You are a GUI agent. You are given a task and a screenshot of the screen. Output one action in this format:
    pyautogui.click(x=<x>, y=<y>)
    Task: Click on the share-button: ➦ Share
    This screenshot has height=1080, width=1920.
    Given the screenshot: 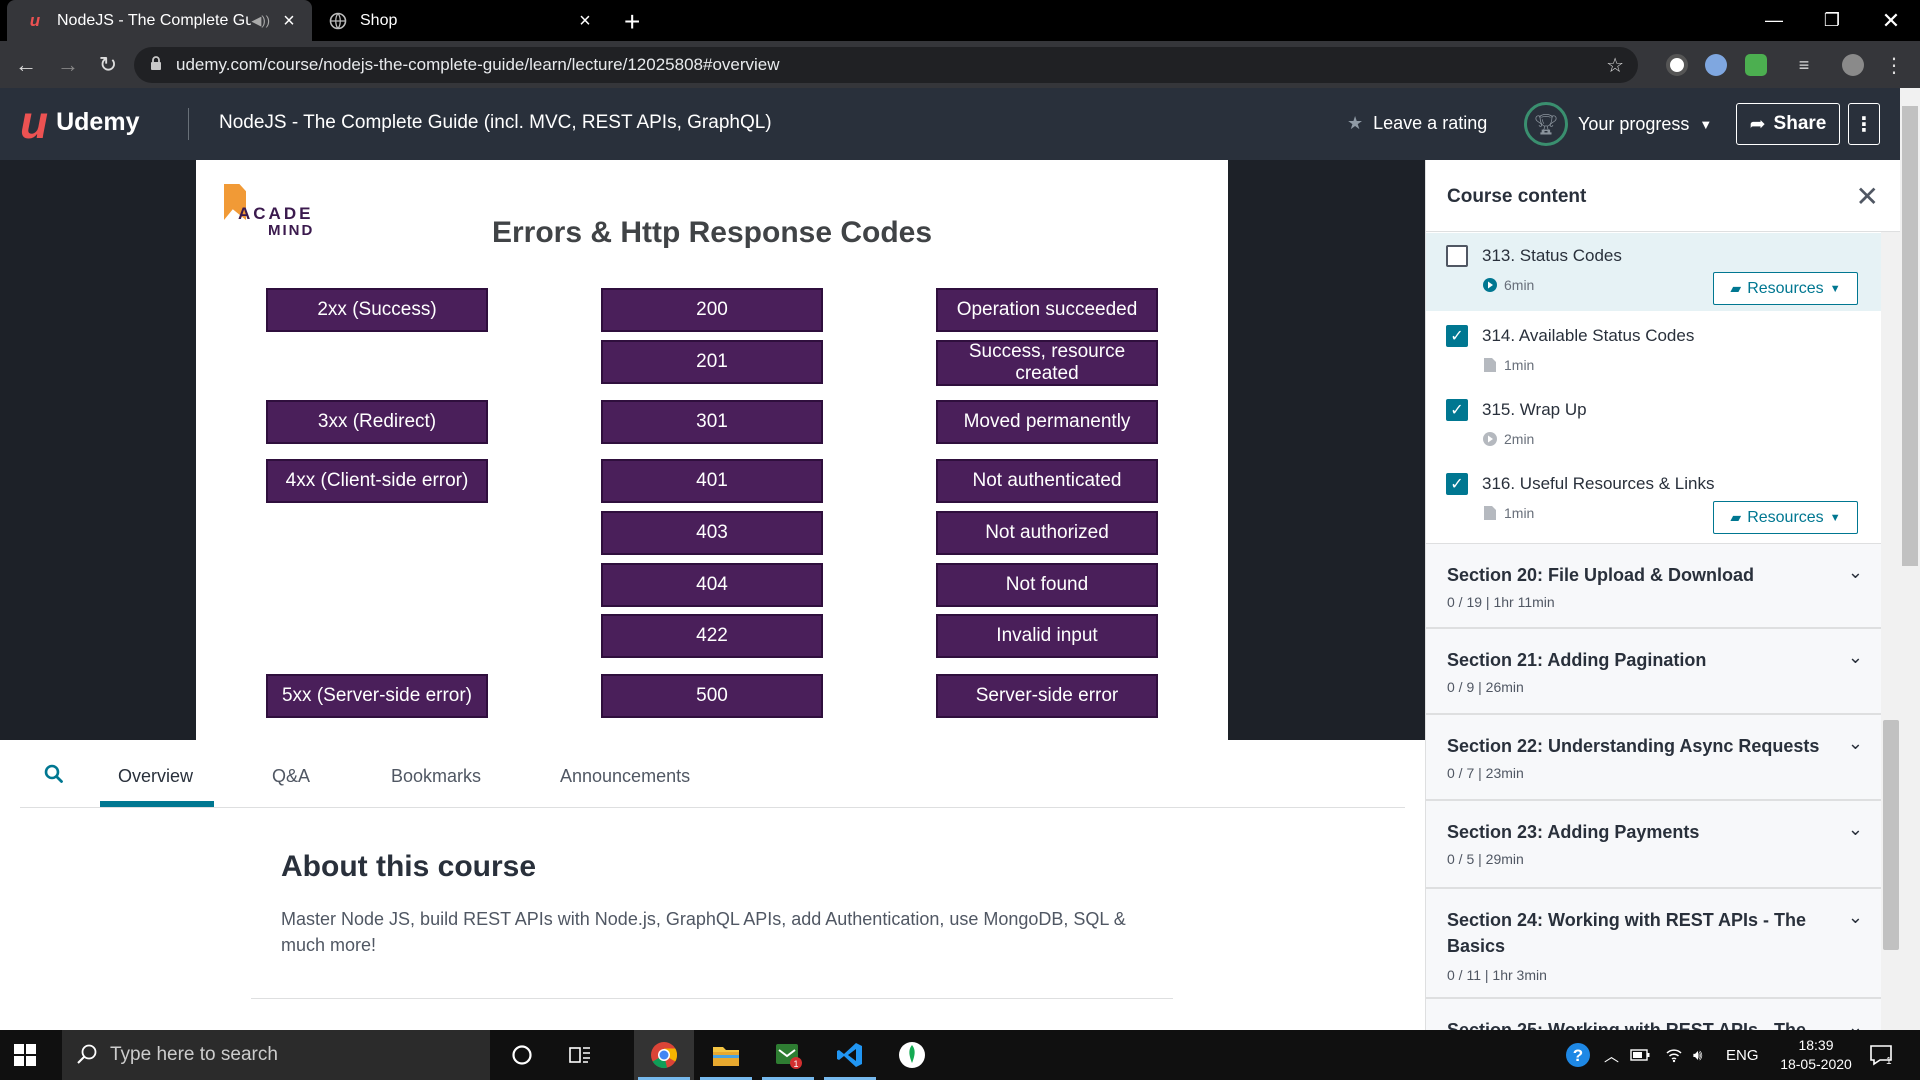 What is the action you would take?
    pyautogui.click(x=1788, y=124)
    